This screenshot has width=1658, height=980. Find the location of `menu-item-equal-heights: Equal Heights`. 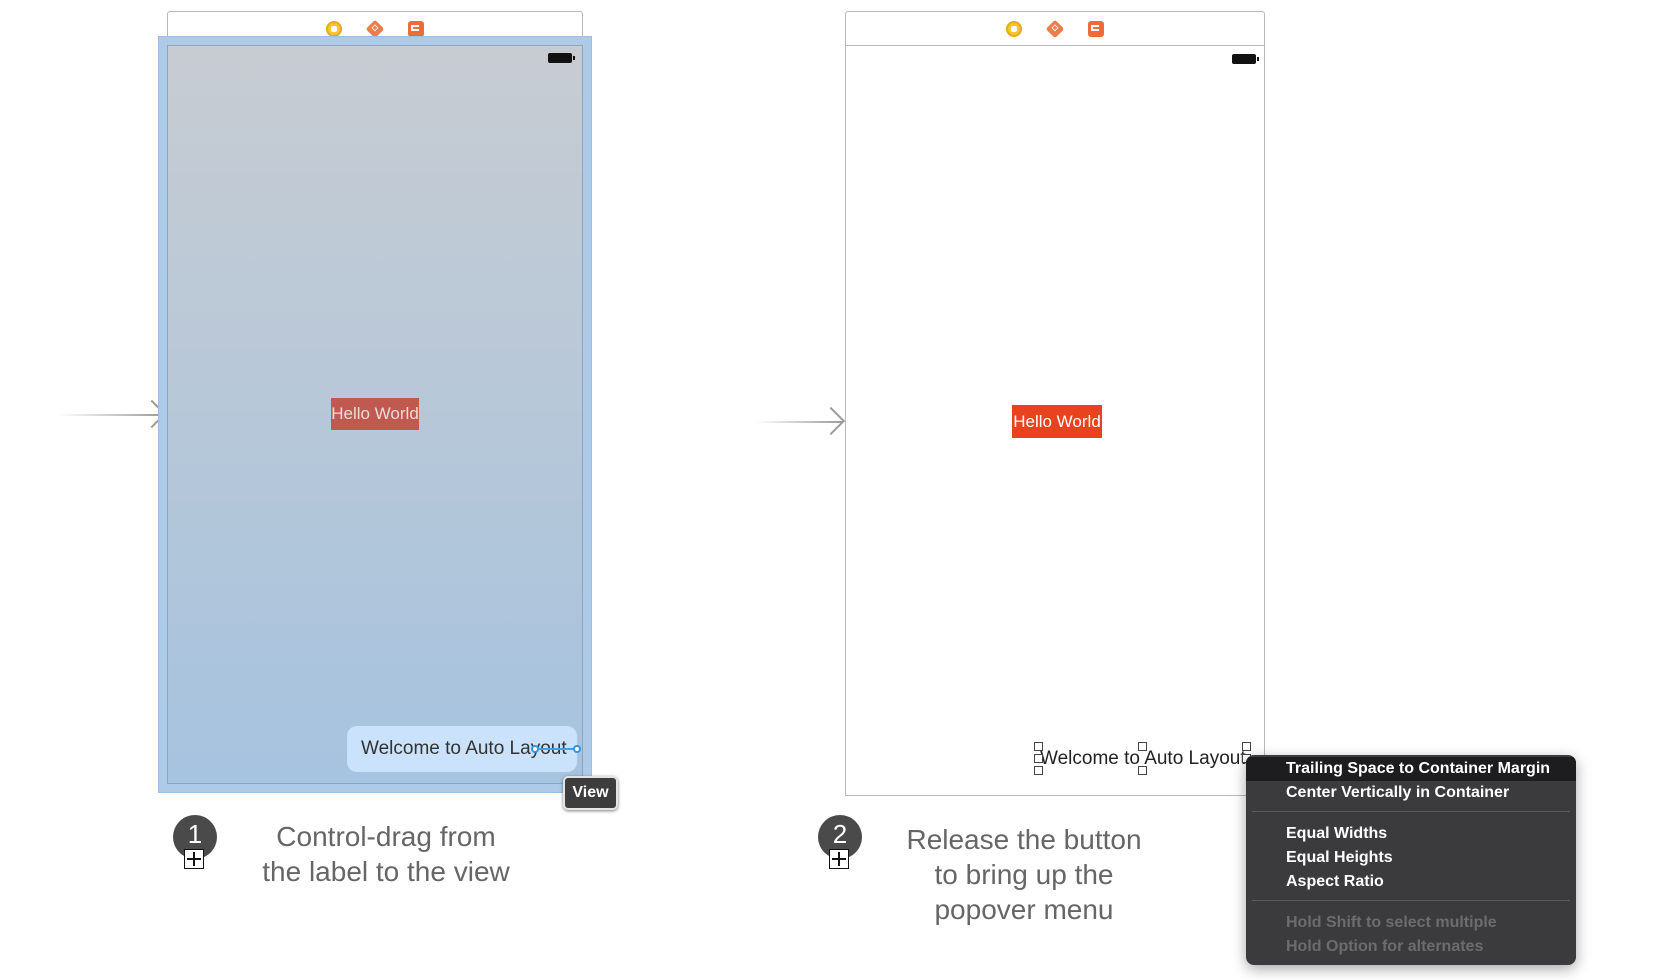

menu-item-equal-heights: Equal Heights is located at coordinates (1411, 858).